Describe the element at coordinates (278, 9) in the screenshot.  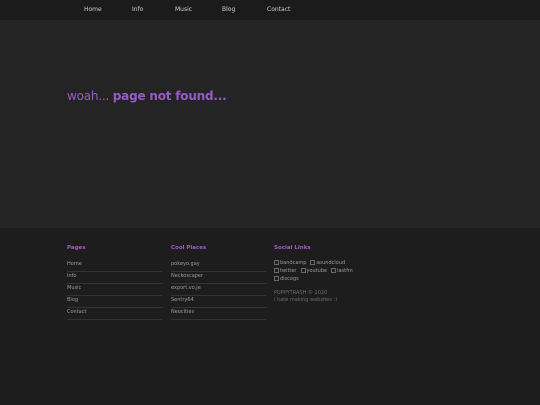
I see `nav-contact: Contact` at that location.